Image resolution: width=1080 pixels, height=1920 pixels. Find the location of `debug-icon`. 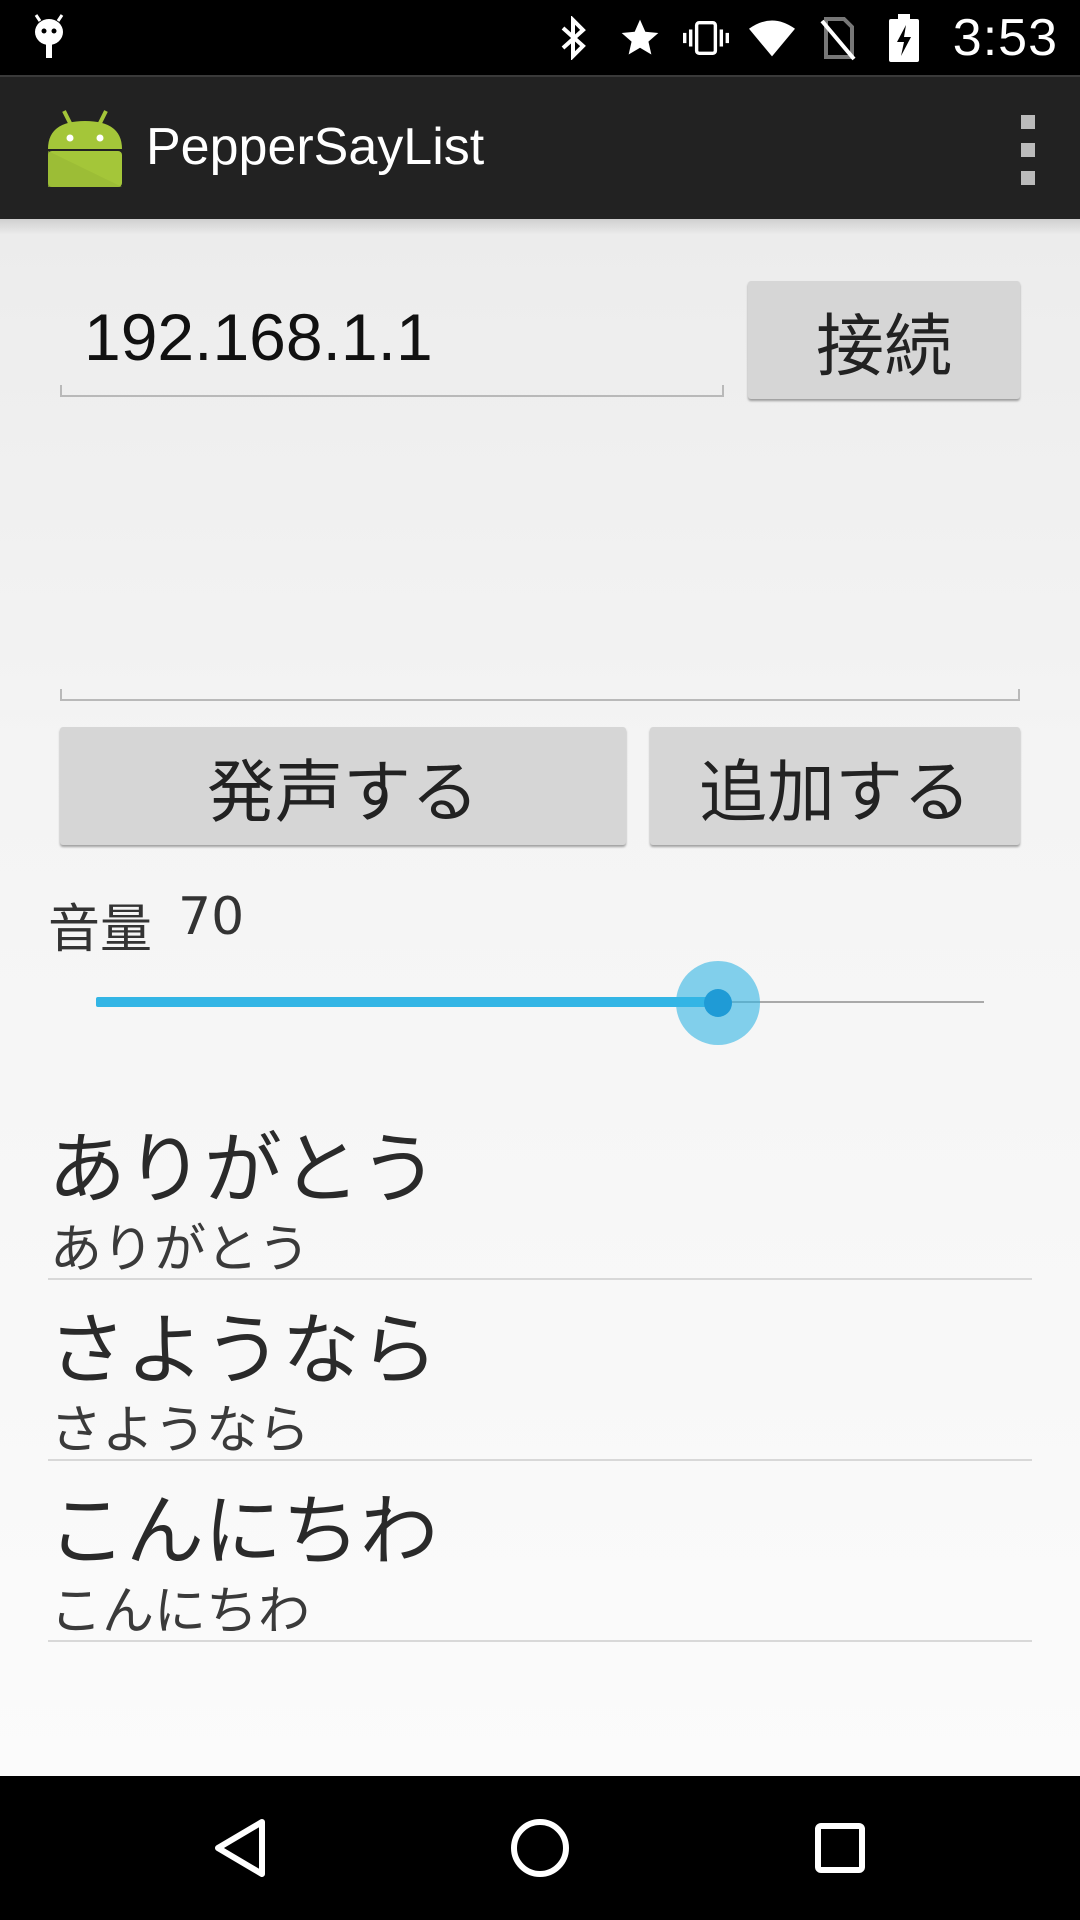

debug-icon is located at coordinates (49, 38).